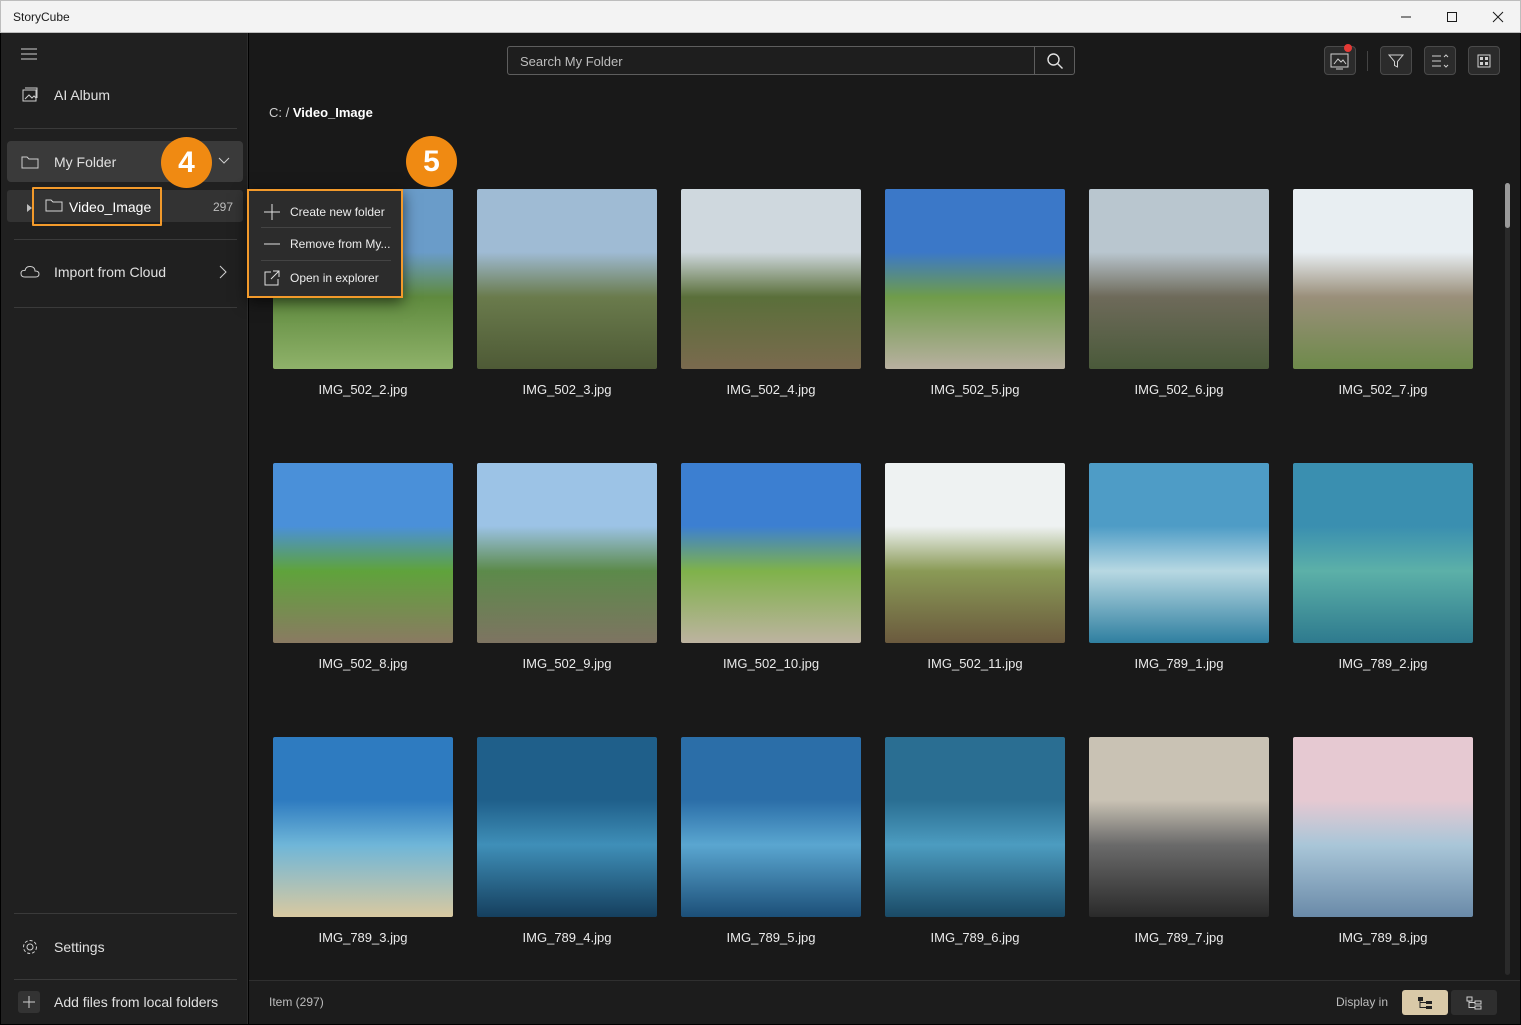  What do you see at coordinates (1484, 60) in the screenshot?
I see `grid-view-button` at bounding box center [1484, 60].